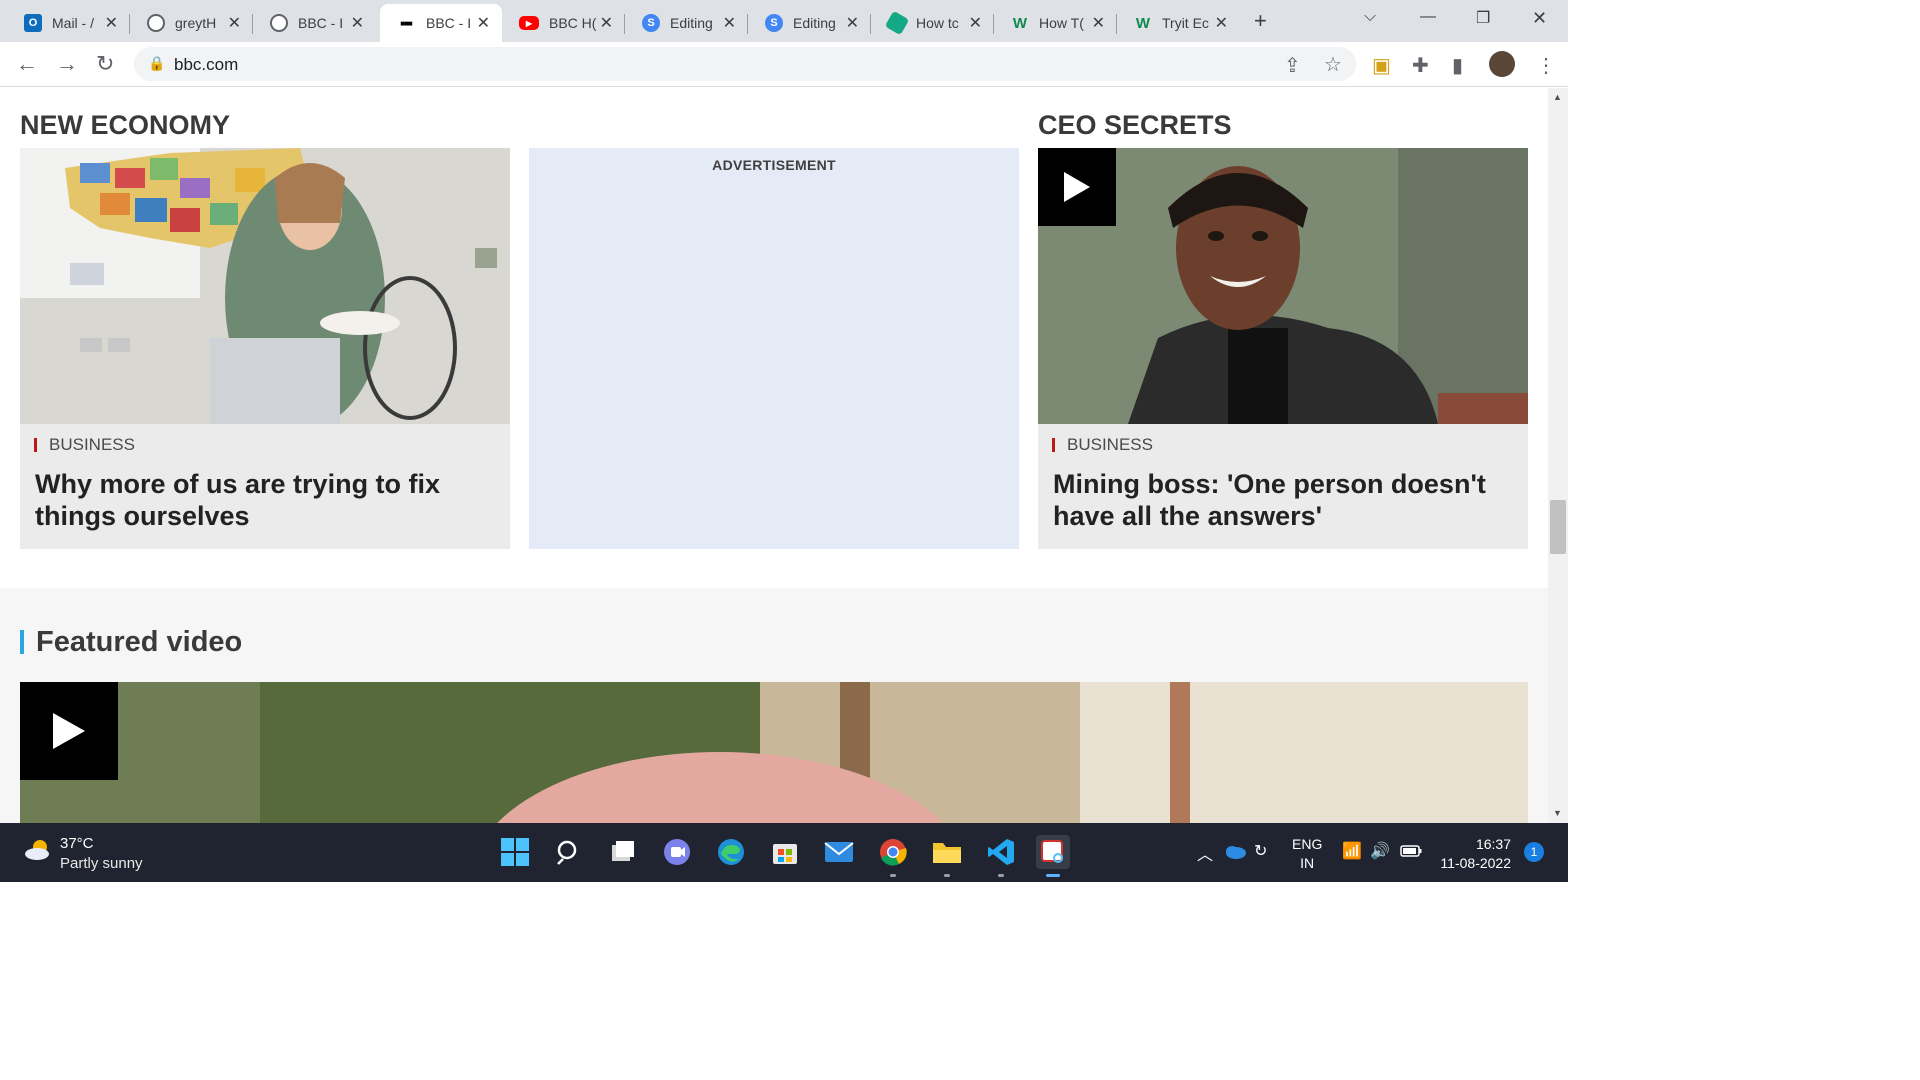 This screenshot has height=1080, width=1920. Describe the element at coordinates (105, 64) in the screenshot. I see `reload-icon: ↻` at that location.